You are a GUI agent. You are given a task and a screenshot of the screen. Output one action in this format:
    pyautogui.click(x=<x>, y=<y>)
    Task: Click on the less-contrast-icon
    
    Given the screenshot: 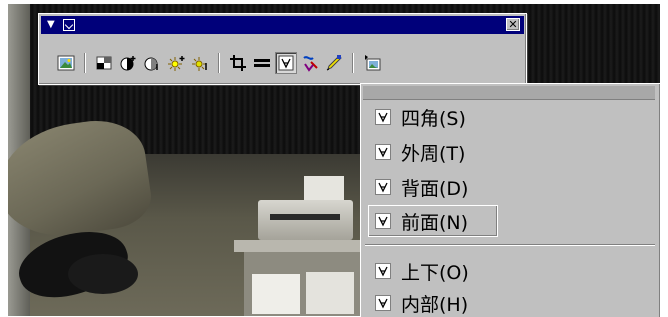 What is the action you would take?
    pyautogui.click(x=152, y=63)
    